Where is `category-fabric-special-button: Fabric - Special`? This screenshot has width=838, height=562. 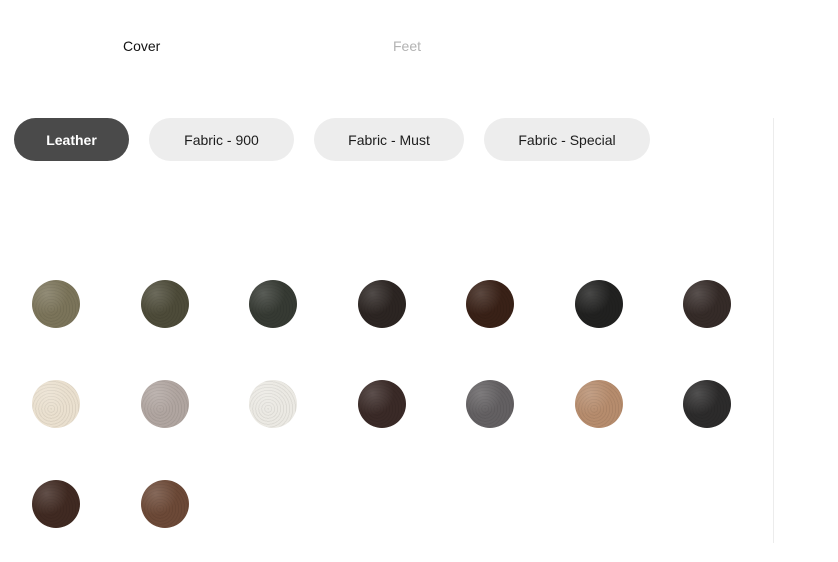
category-fabric-special-button: Fabric - Special is located at coordinates (567, 139).